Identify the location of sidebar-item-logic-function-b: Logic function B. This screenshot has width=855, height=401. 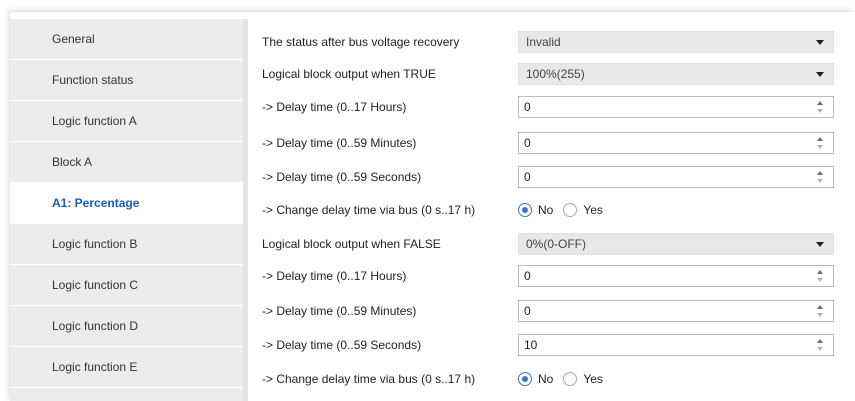
(126, 244).